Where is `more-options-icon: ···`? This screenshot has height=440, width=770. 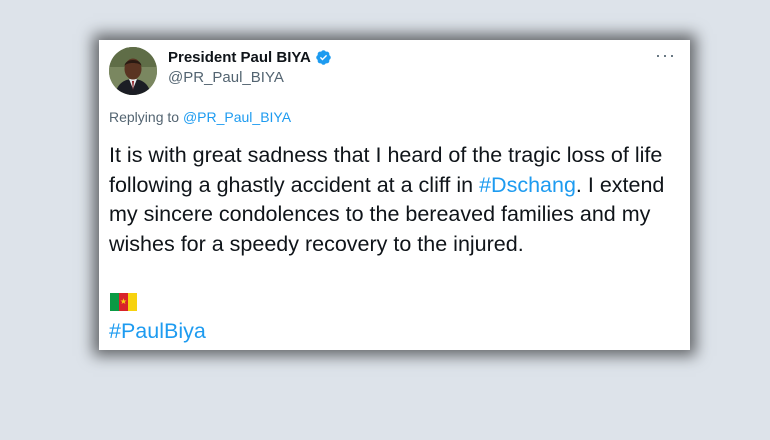 more-options-icon: ··· is located at coordinates (665, 55).